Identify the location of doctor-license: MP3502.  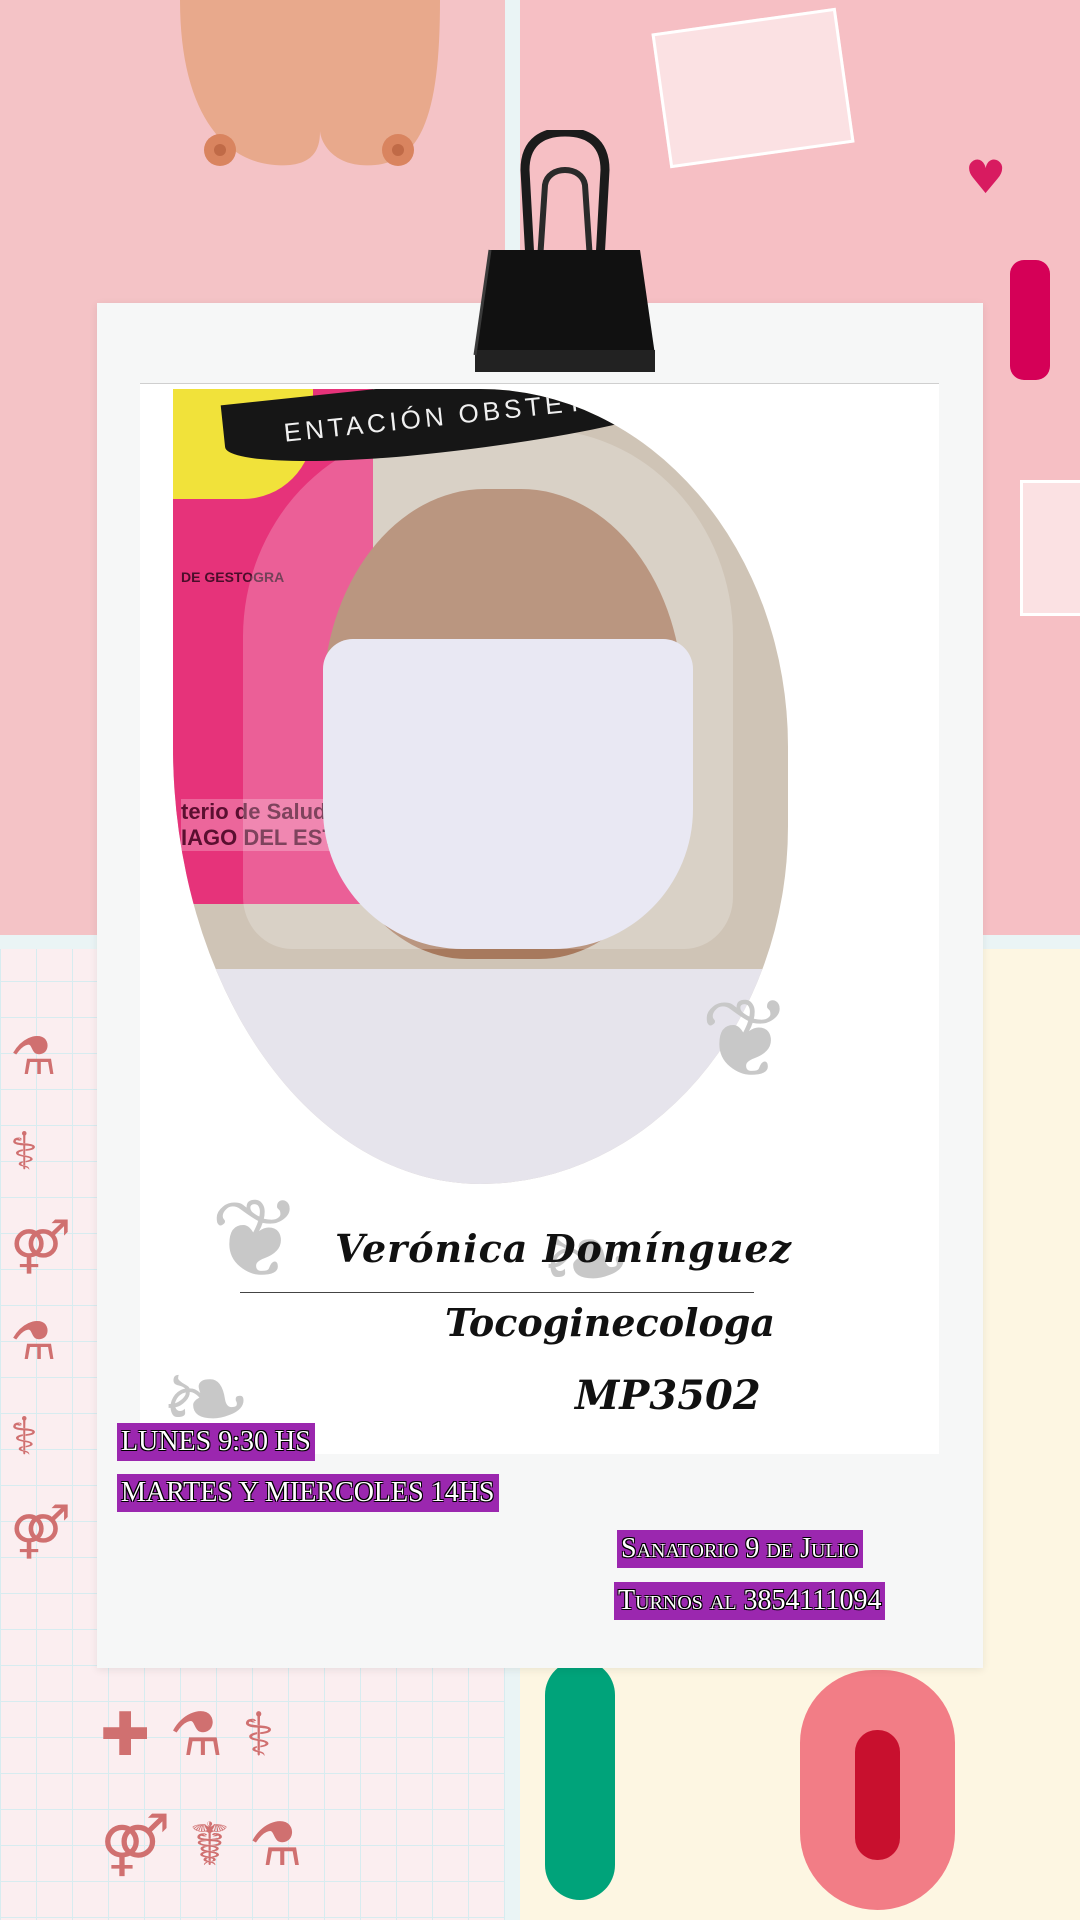
(668, 1395).